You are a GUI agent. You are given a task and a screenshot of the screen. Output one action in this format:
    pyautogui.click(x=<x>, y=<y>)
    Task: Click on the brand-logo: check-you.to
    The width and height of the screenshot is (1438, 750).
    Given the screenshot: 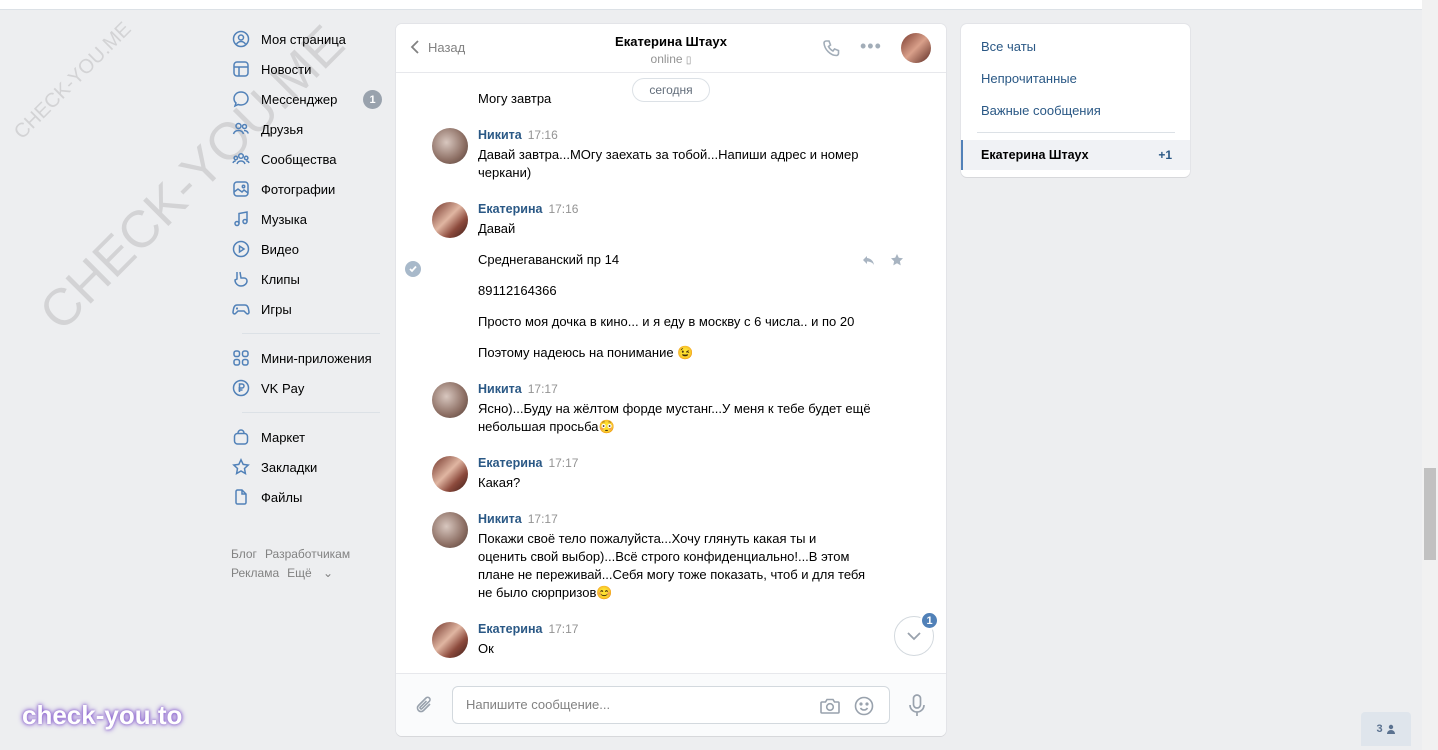 What is the action you would take?
    pyautogui.click(x=102, y=715)
    